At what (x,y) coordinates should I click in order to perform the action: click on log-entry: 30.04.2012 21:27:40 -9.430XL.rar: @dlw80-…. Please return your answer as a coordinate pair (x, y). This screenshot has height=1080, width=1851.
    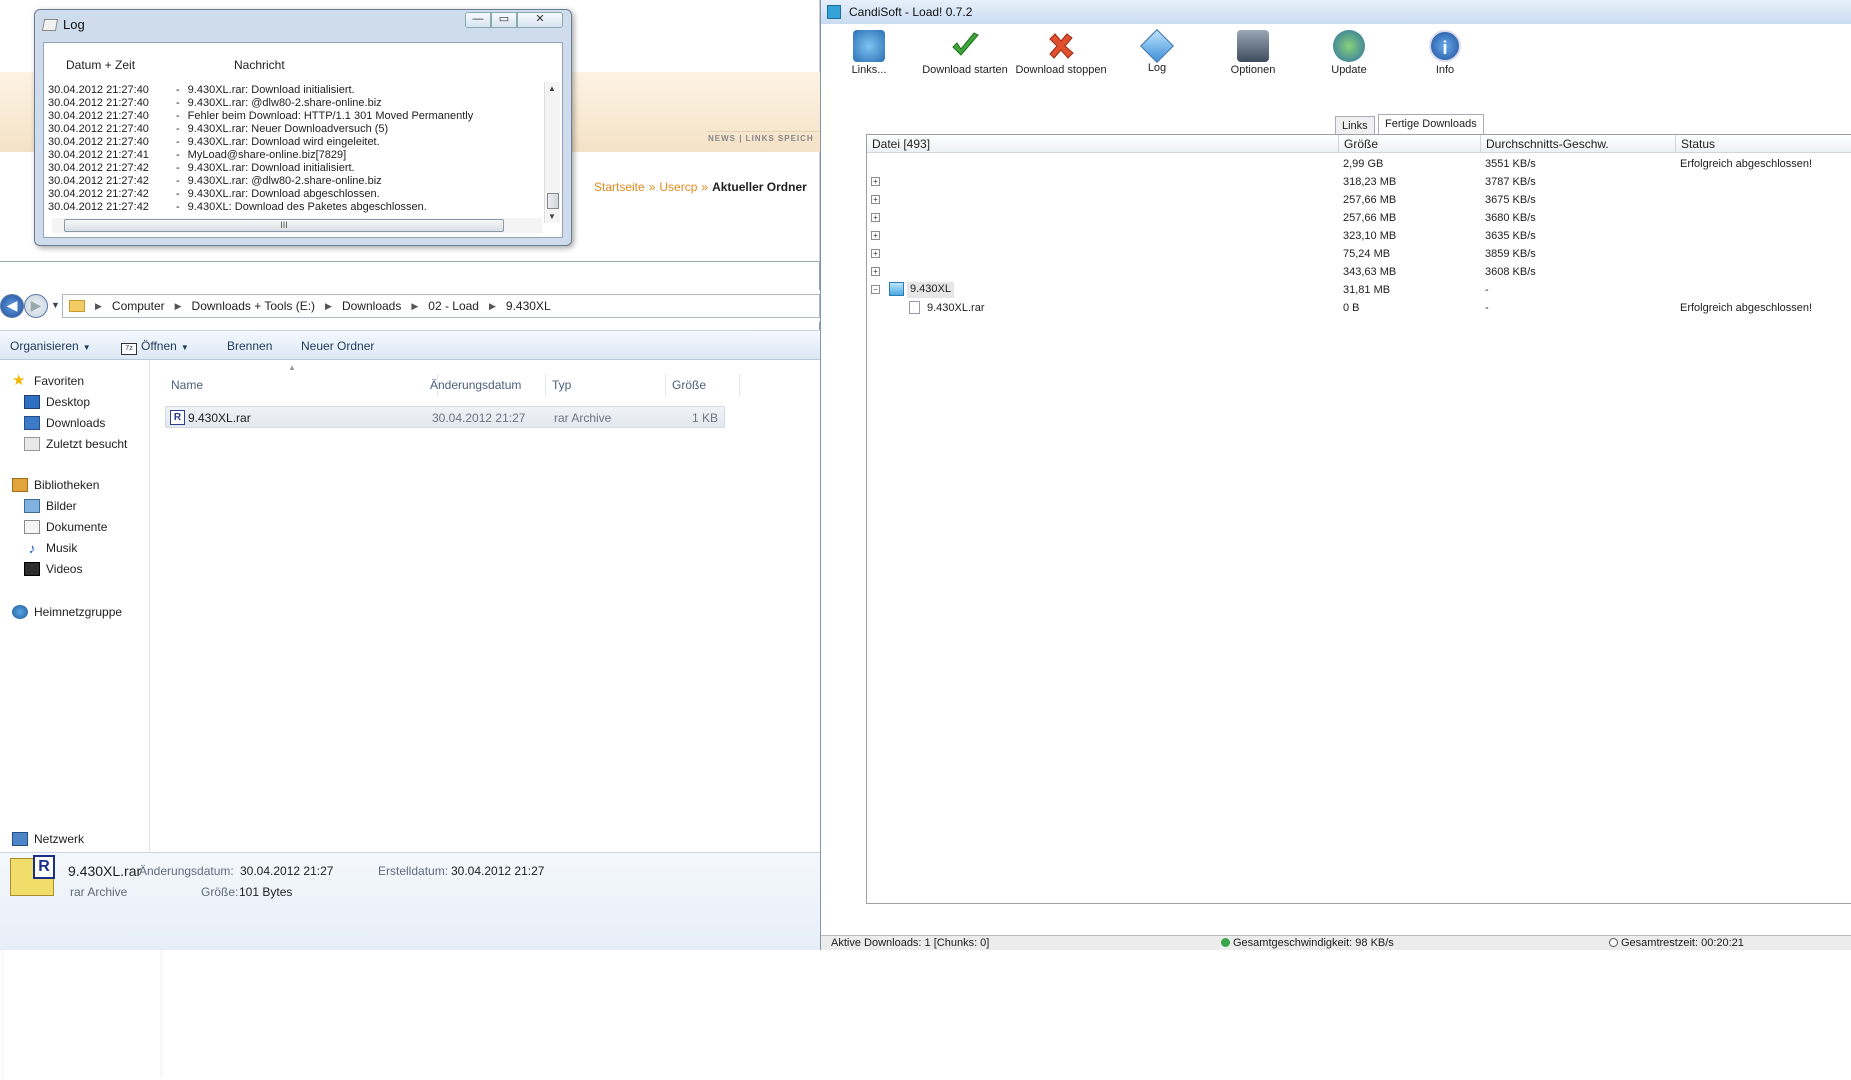
    Looking at the image, I should click on (296, 103).